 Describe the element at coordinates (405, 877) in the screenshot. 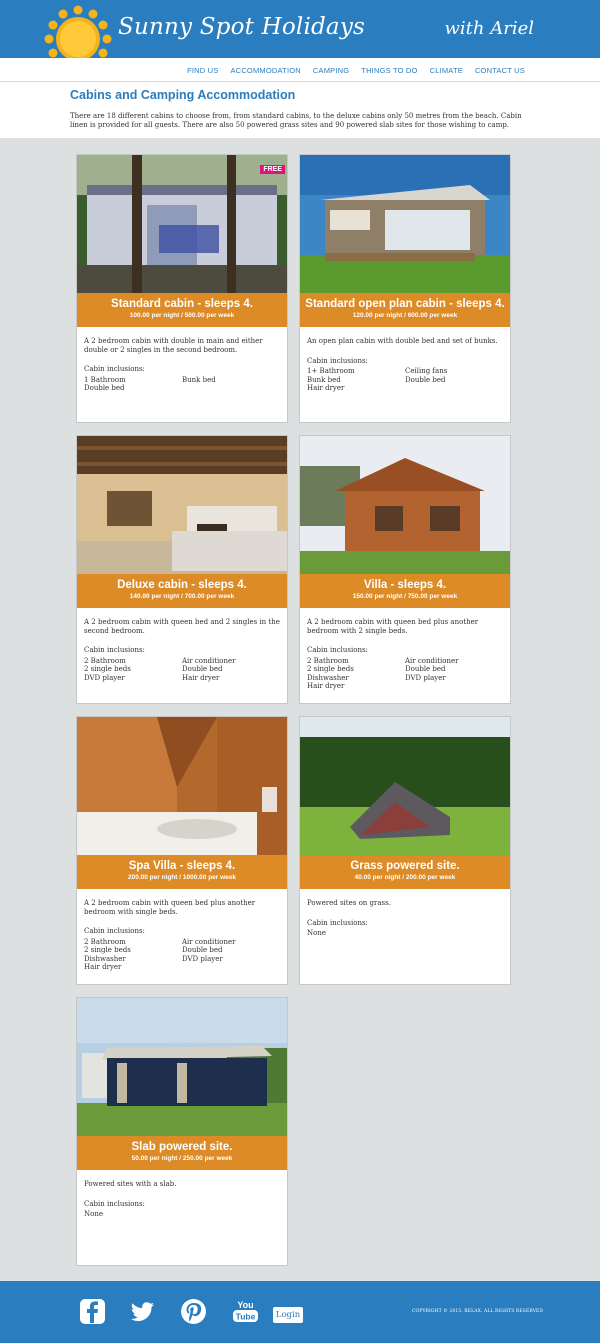

I see `card-price: 40.00 per night / 200.00 per week` at that location.